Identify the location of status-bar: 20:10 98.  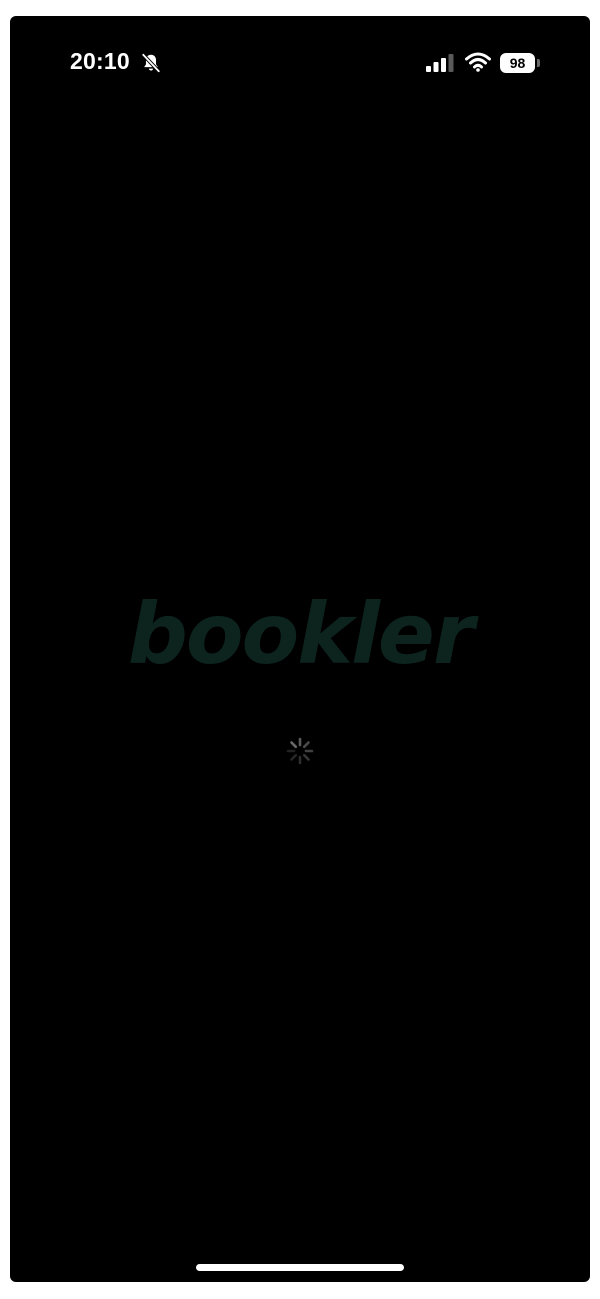
(300, 64).